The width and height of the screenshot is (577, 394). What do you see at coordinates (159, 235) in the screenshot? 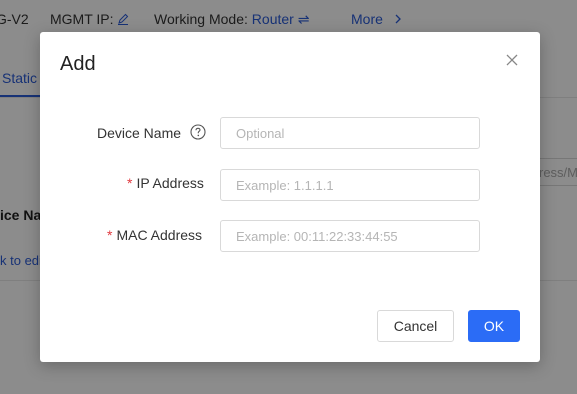
I see `mac-address-label: MAC Address` at bounding box center [159, 235].